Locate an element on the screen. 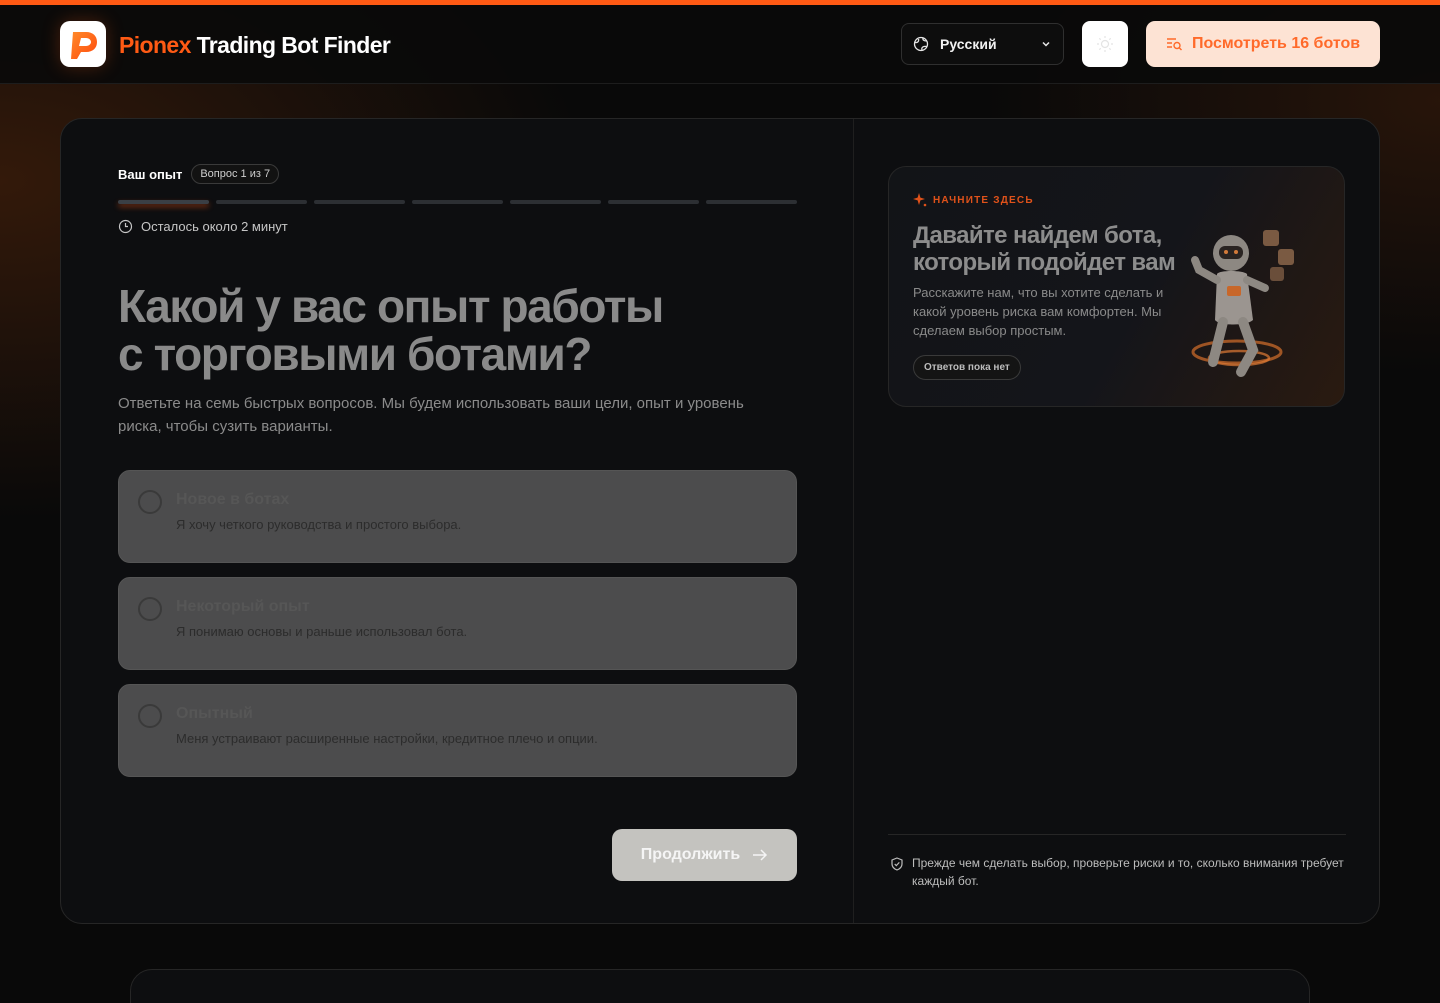 The height and width of the screenshot is (1003, 1440). step-header: Ваш опыт Вопрос 1 из 7 is located at coordinates (199, 174).